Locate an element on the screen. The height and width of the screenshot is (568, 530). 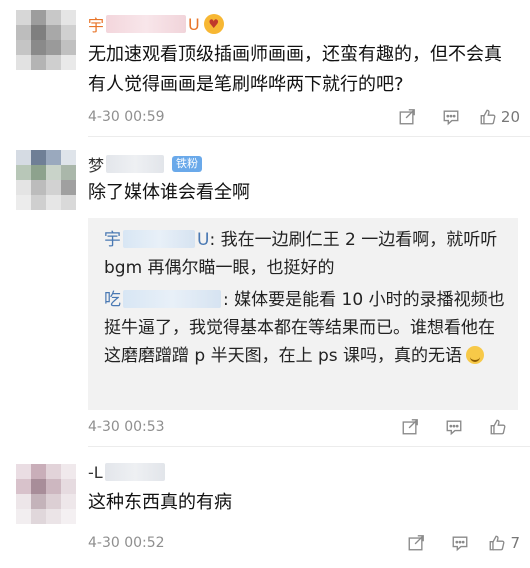
like-button: 20 is located at coordinates (496, 117).